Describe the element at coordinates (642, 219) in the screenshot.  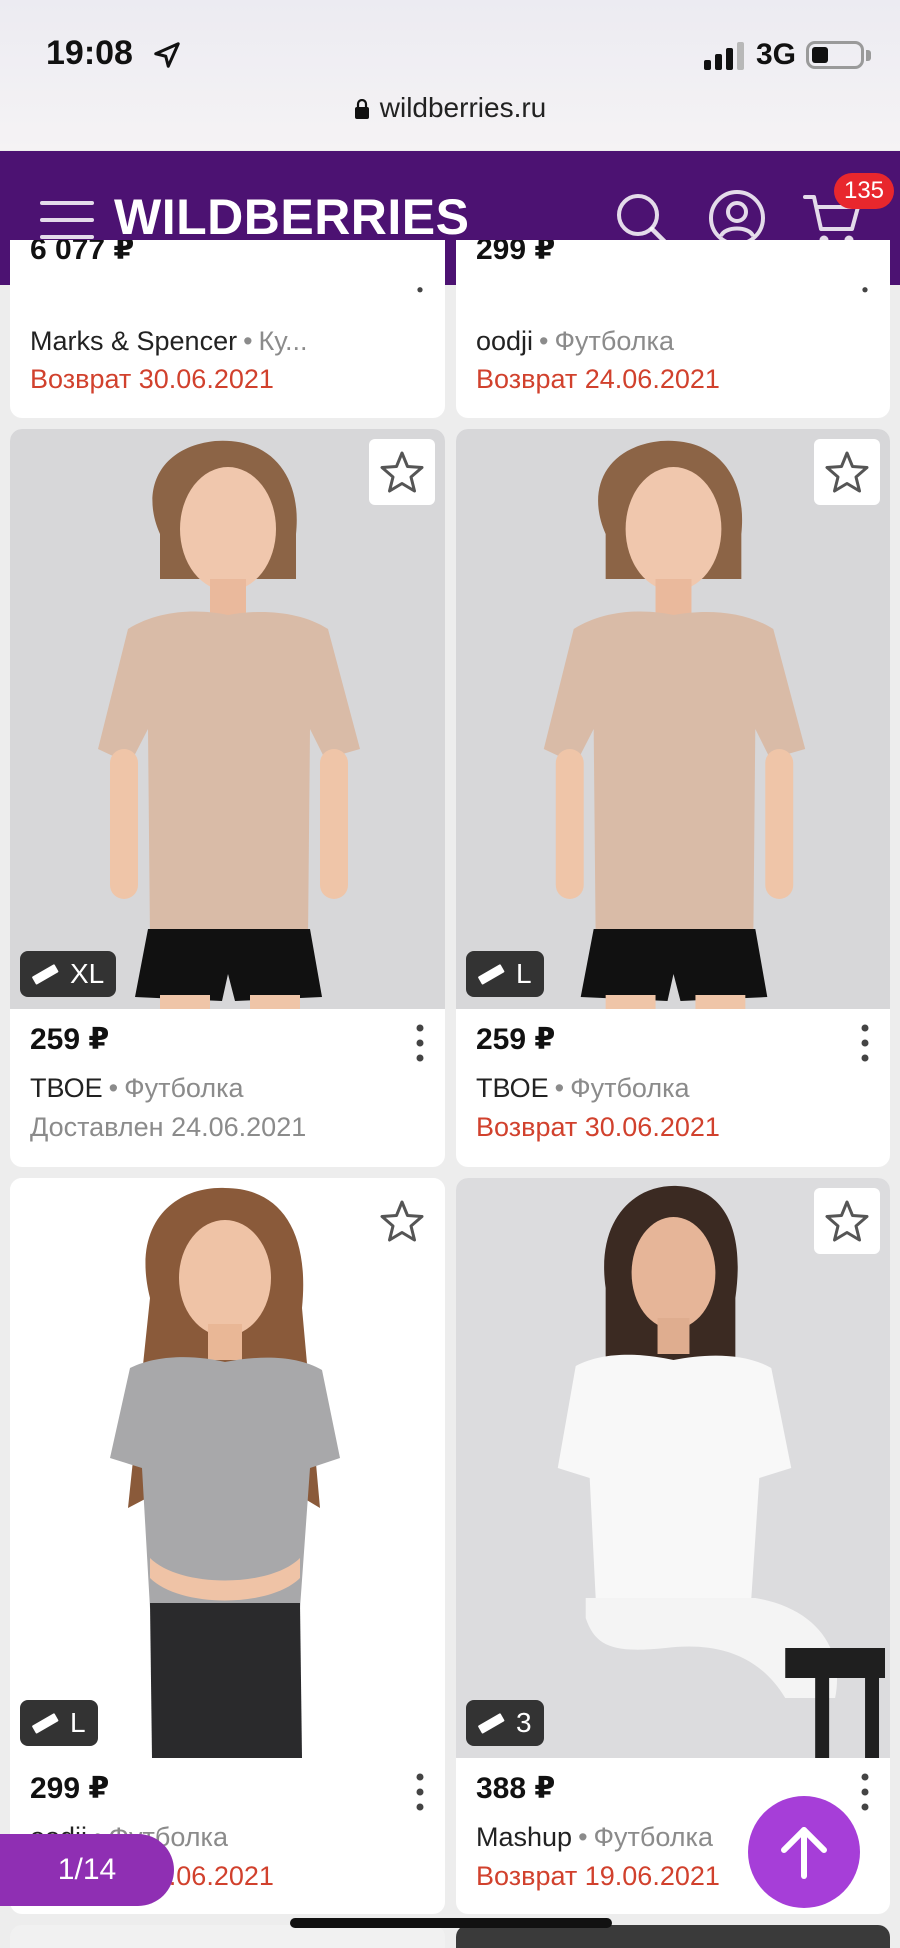
I see `search-icon` at that location.